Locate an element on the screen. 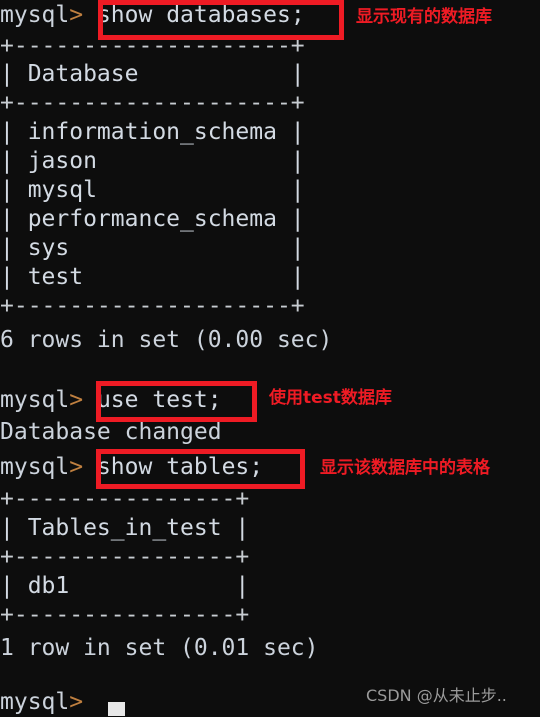 This screenshot has height=717, width=540. terminal-line: | sys | is located at coordinates (152, 248).